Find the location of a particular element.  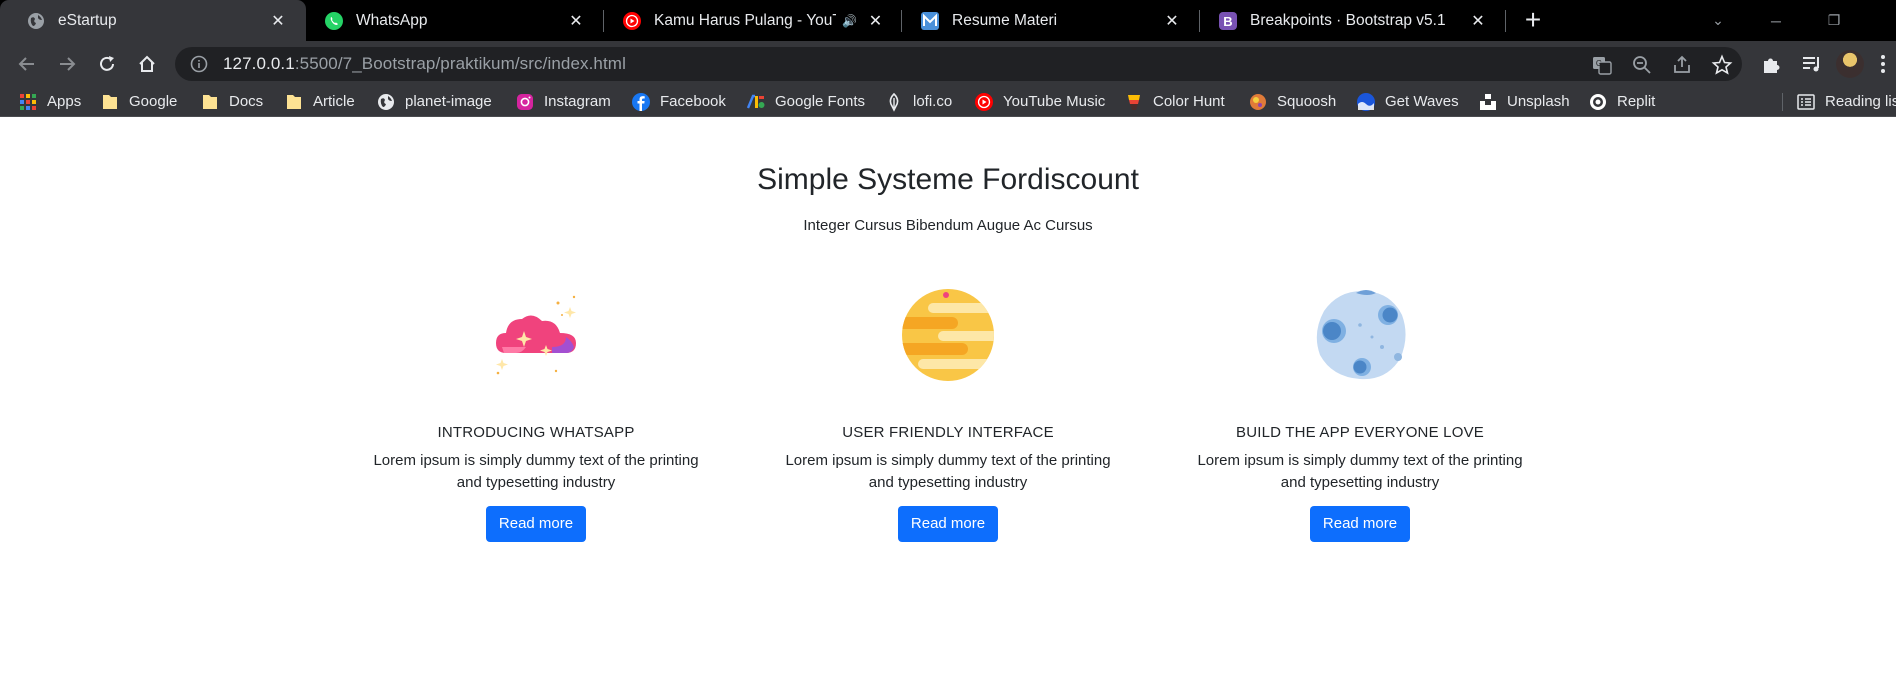

tab-search-icon: ⌄ is located at coordinates (1718, 20).